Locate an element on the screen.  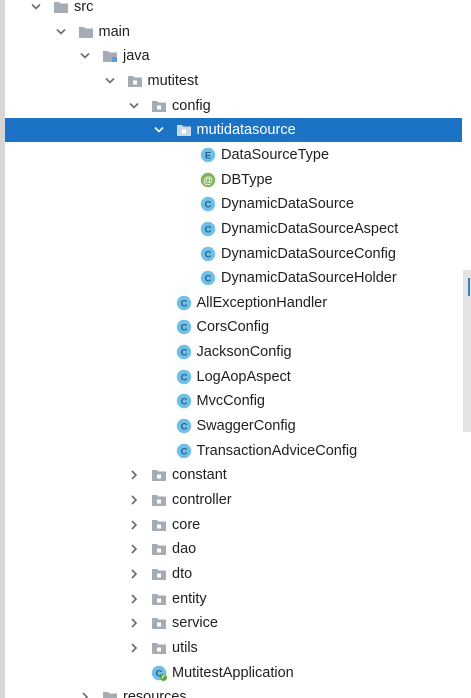
tree-item: C LogAopAspect is located at coordinates (233, 377).